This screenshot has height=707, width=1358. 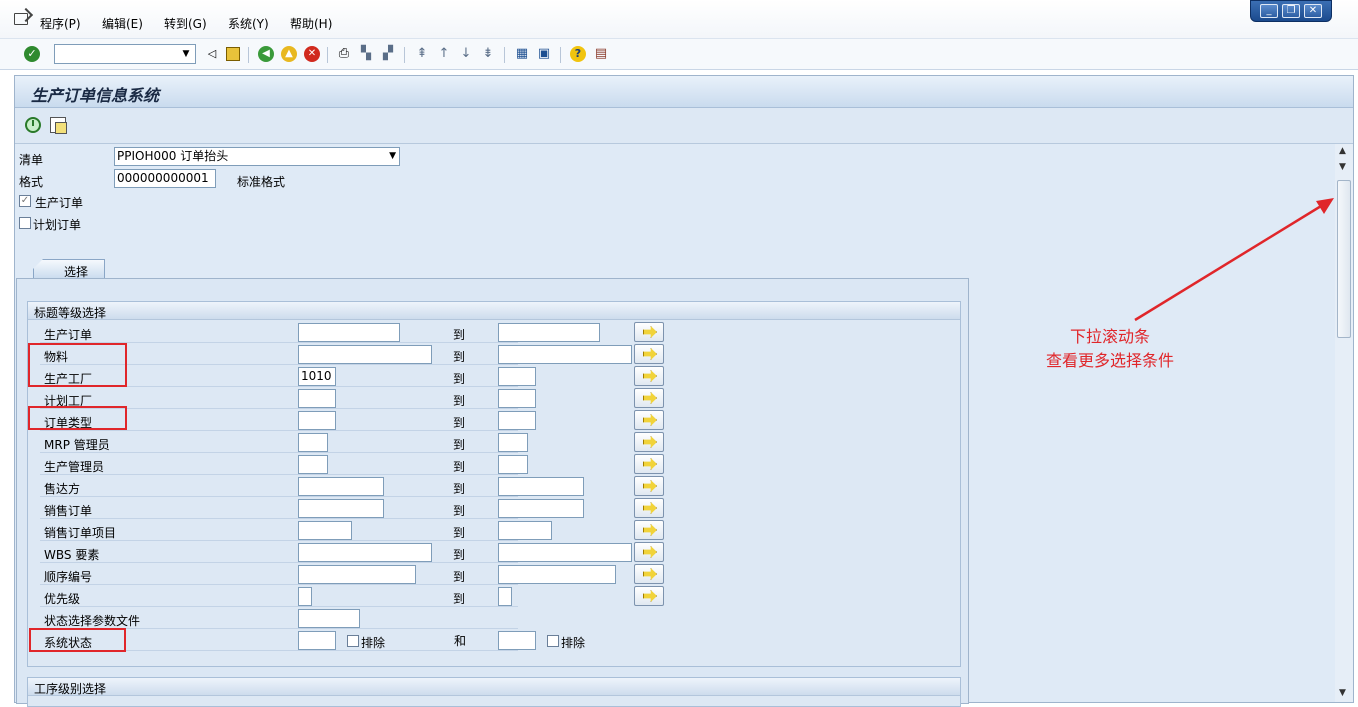 I want to click on planned-order-label: 计划订单, so click(x=57, y=225).